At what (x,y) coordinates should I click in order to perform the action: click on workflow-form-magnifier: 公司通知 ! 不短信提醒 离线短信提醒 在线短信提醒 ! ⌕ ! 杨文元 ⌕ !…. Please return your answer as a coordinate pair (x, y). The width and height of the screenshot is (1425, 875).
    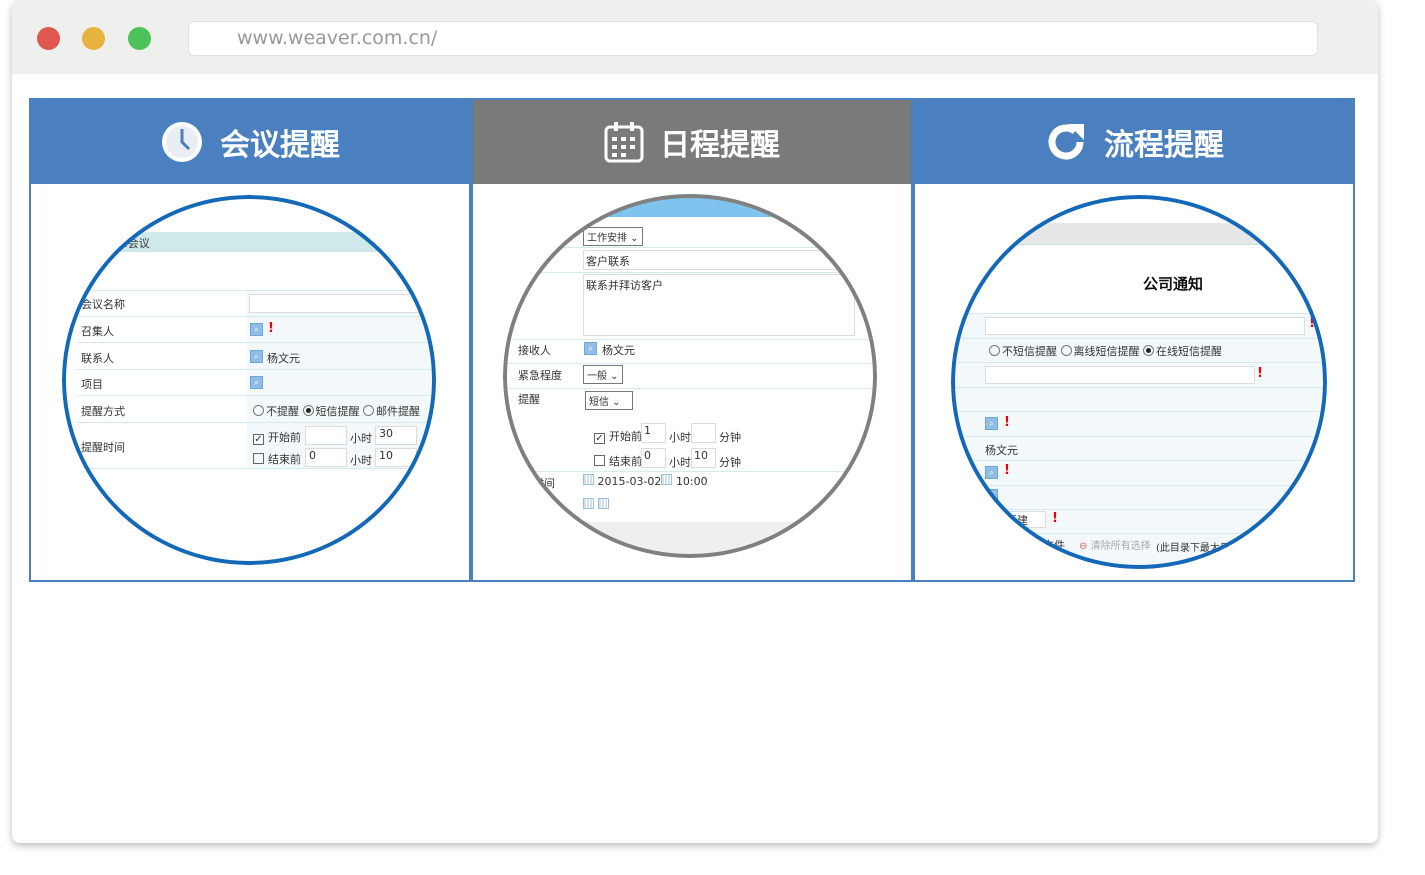
    Looking at the image, I should click on (1139, 382).